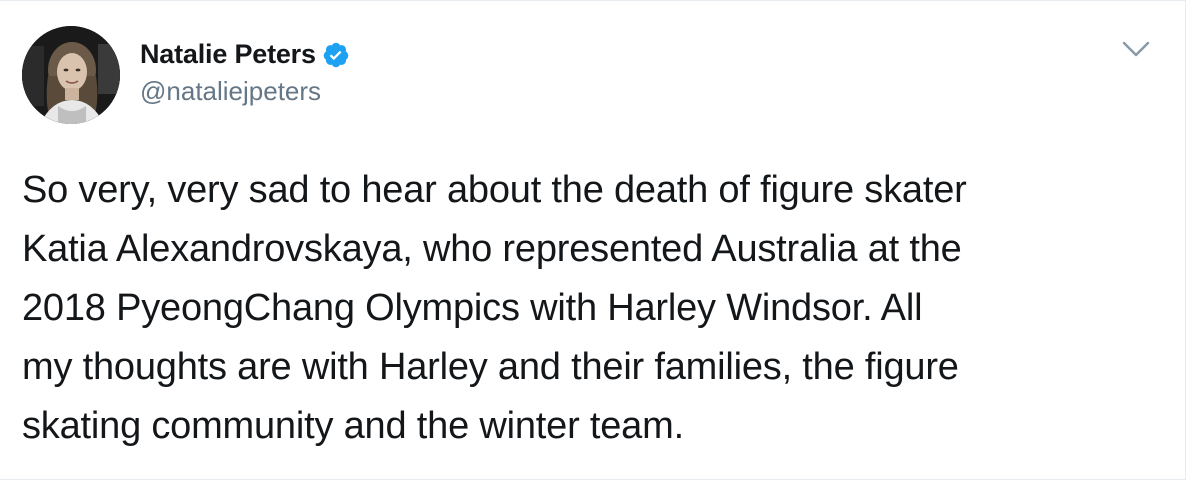 Image resolution: width=1194 pixels, height=482 pixels. I want to click on name-row: Natalie Peters, so click(245, 55).